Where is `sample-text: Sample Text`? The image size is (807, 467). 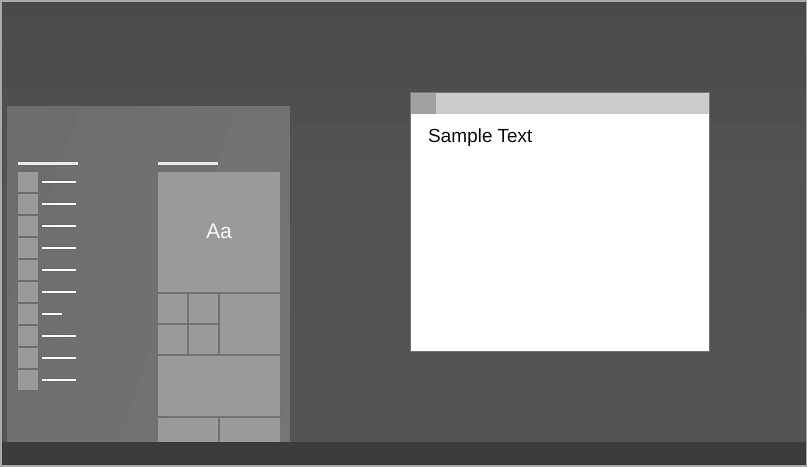 sample-text: Sample Text is located at coordinates (480, 137).